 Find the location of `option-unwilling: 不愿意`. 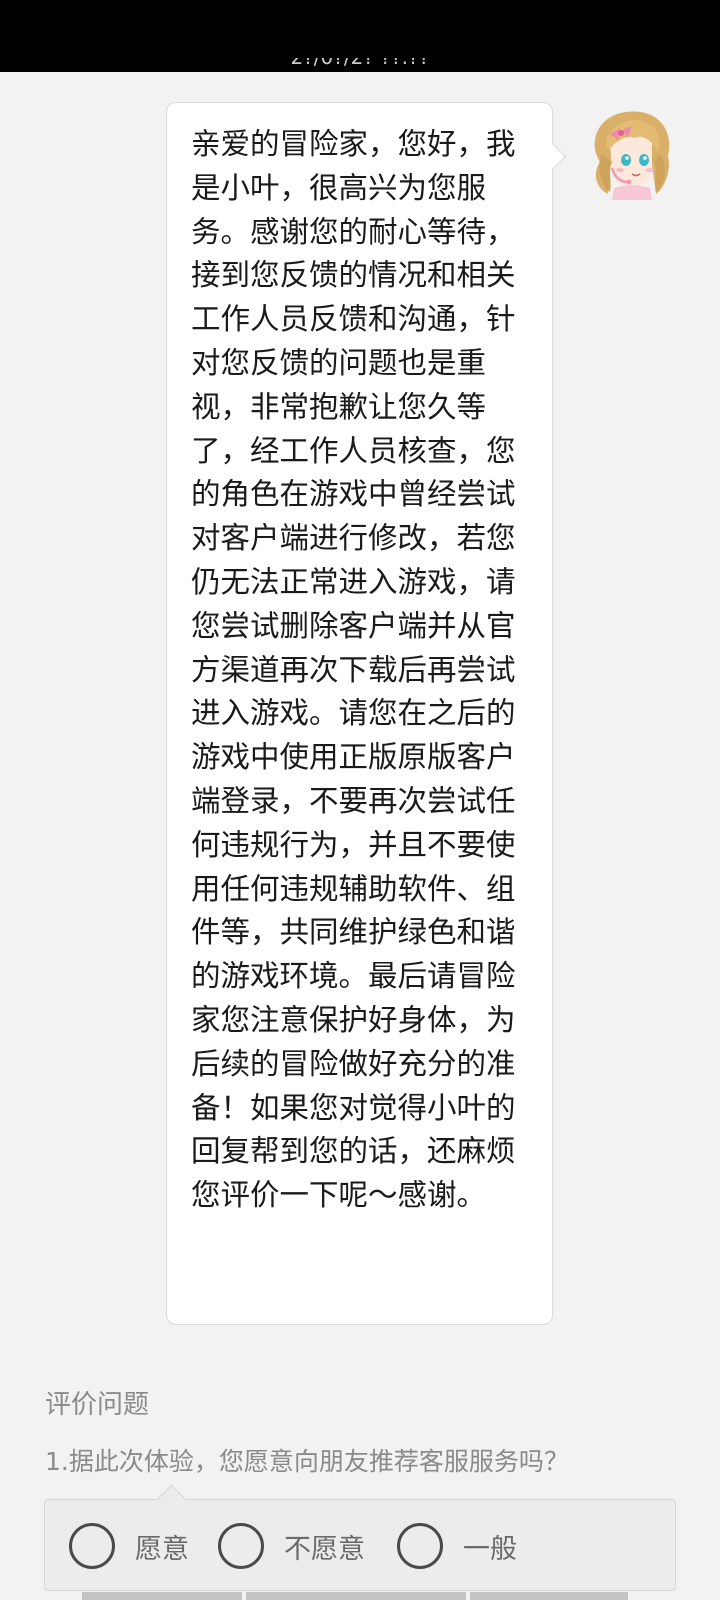

option-unwilling: 不愿意 is located at coordinates (291, 1546).